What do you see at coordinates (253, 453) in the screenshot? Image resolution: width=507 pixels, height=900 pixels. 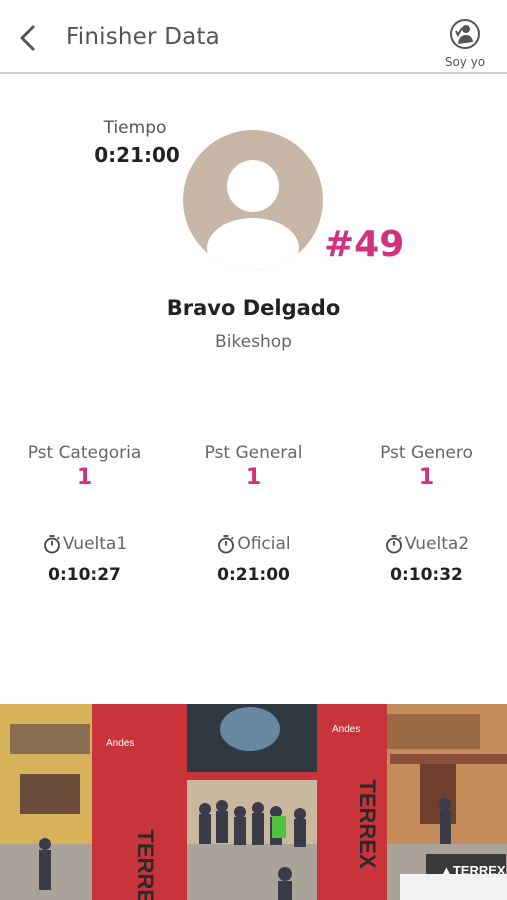 I see `stat-label: Pst General` at bounding box center [253, 453].